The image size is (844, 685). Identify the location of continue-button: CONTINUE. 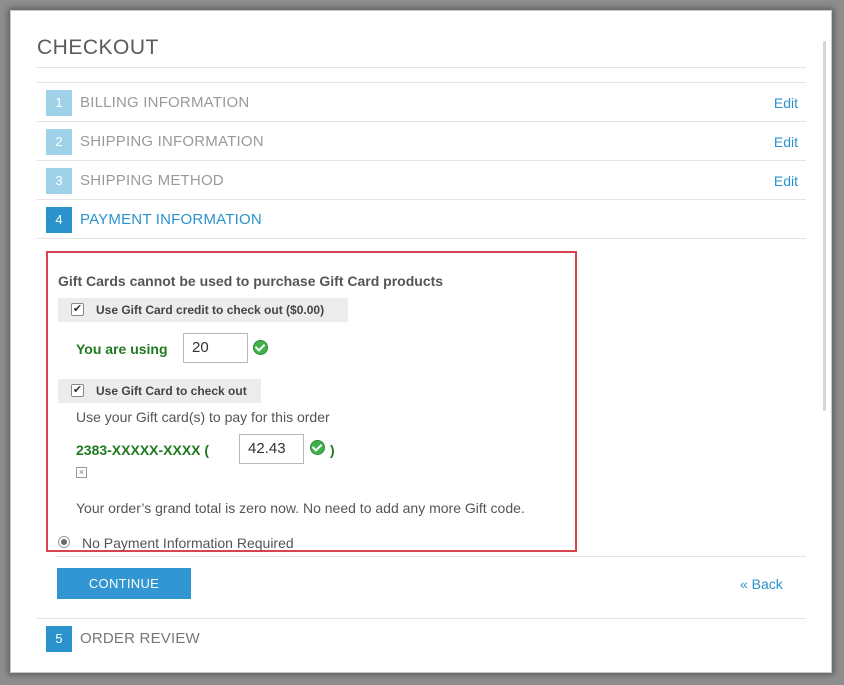
(124, 583).